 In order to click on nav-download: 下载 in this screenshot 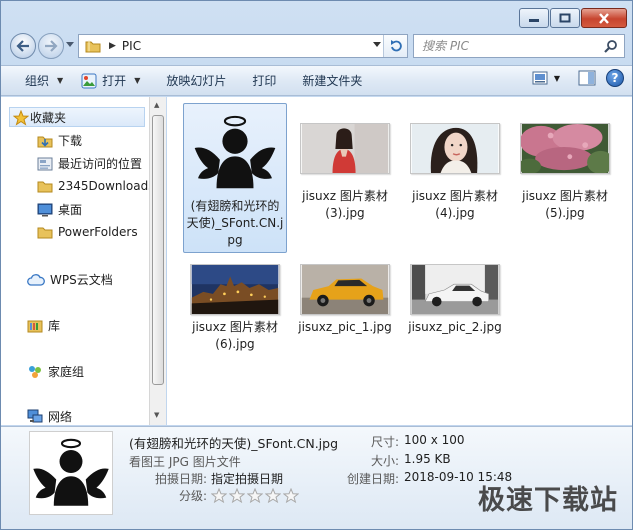, I will do `click(59, 140)`.